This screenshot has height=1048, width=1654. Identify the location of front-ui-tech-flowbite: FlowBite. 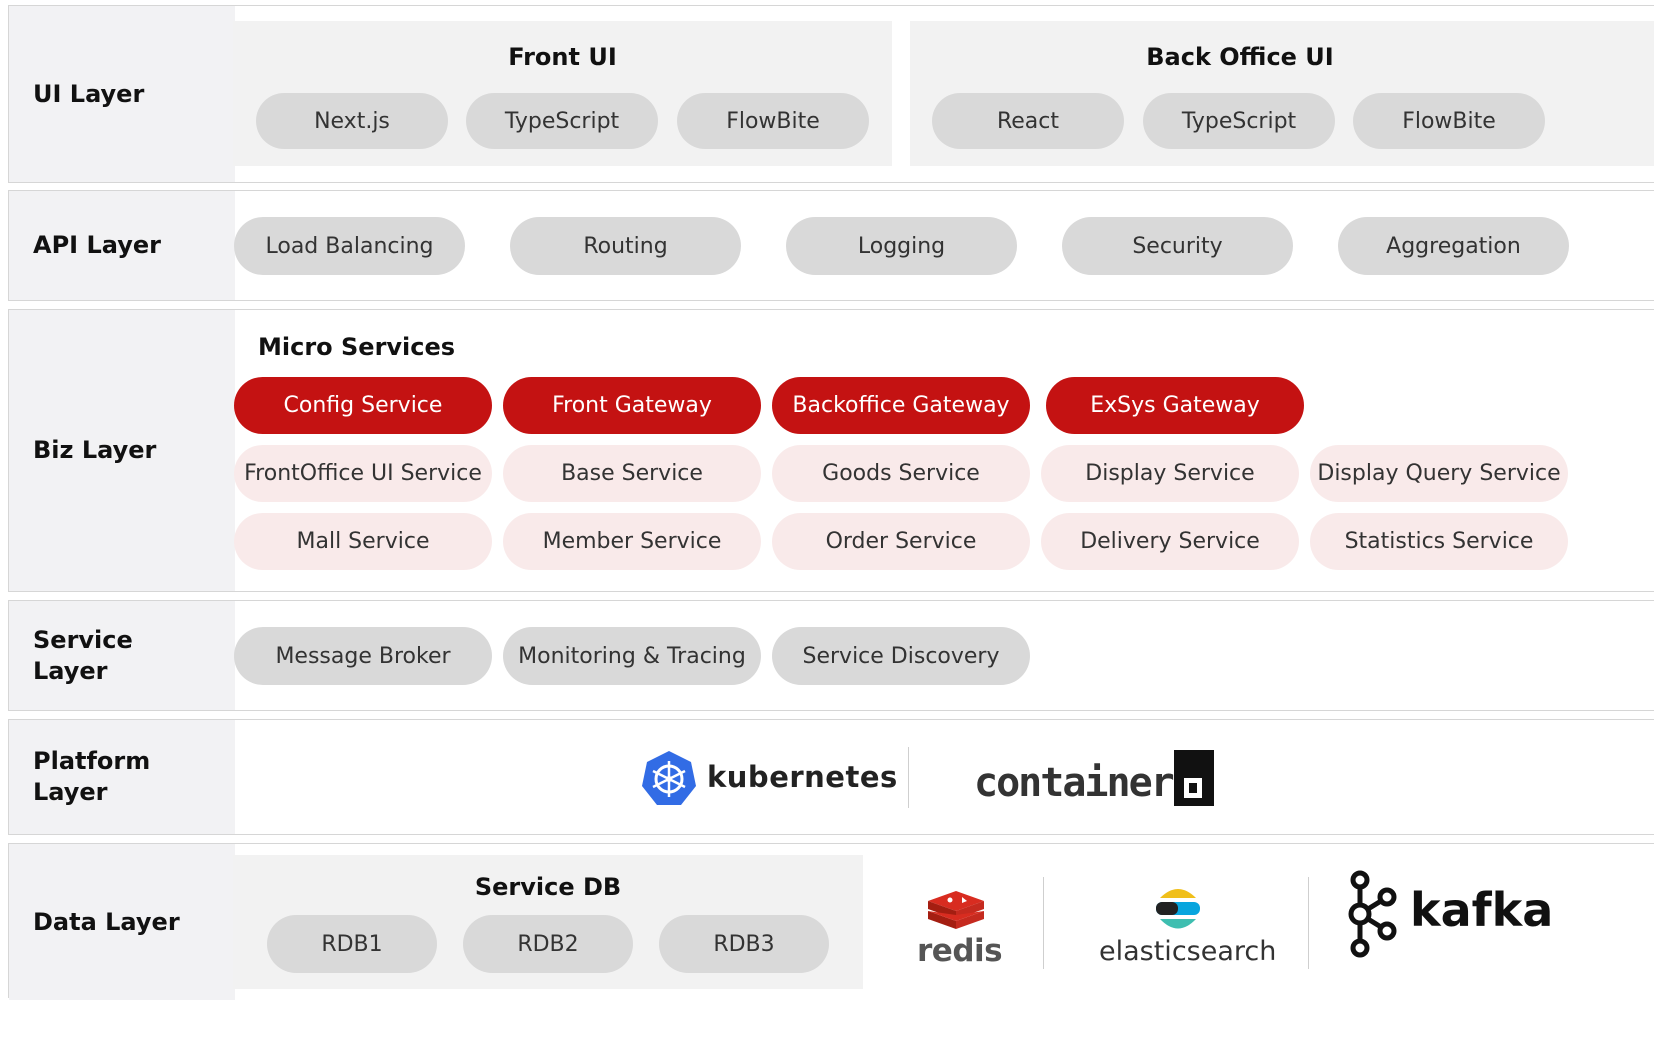
(773, 121).